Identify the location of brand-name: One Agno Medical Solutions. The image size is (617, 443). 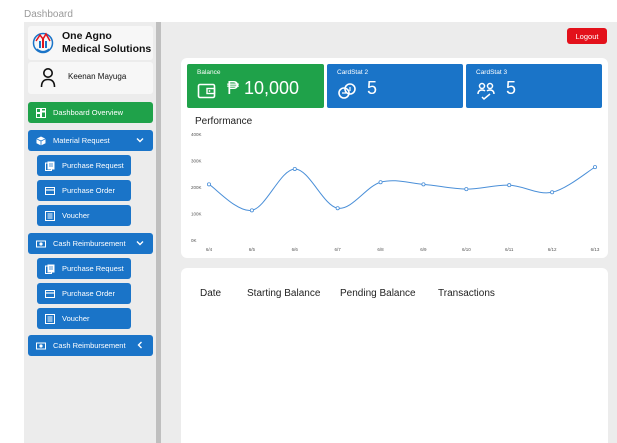
(106, 43).